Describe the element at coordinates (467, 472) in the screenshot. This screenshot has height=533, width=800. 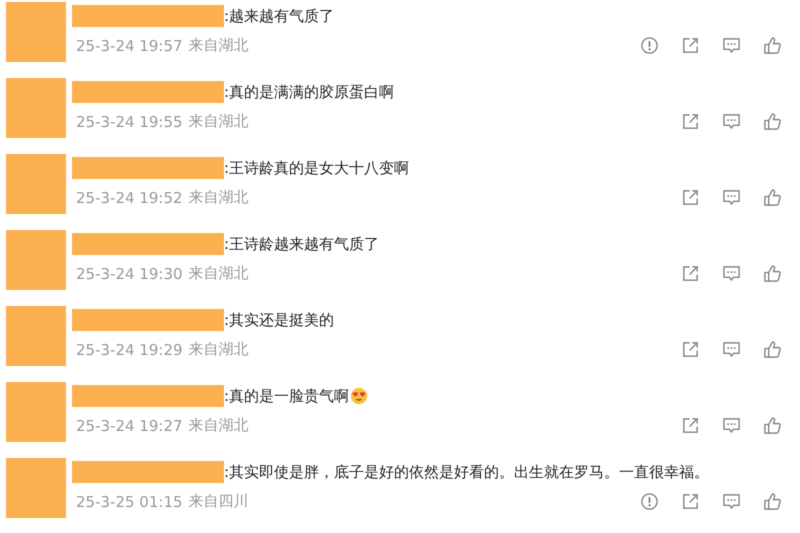
I see `comment-text: :其实即使是胖，底子是好的依然是好看的。出生就在罗马。一直很幸福。` at that location.